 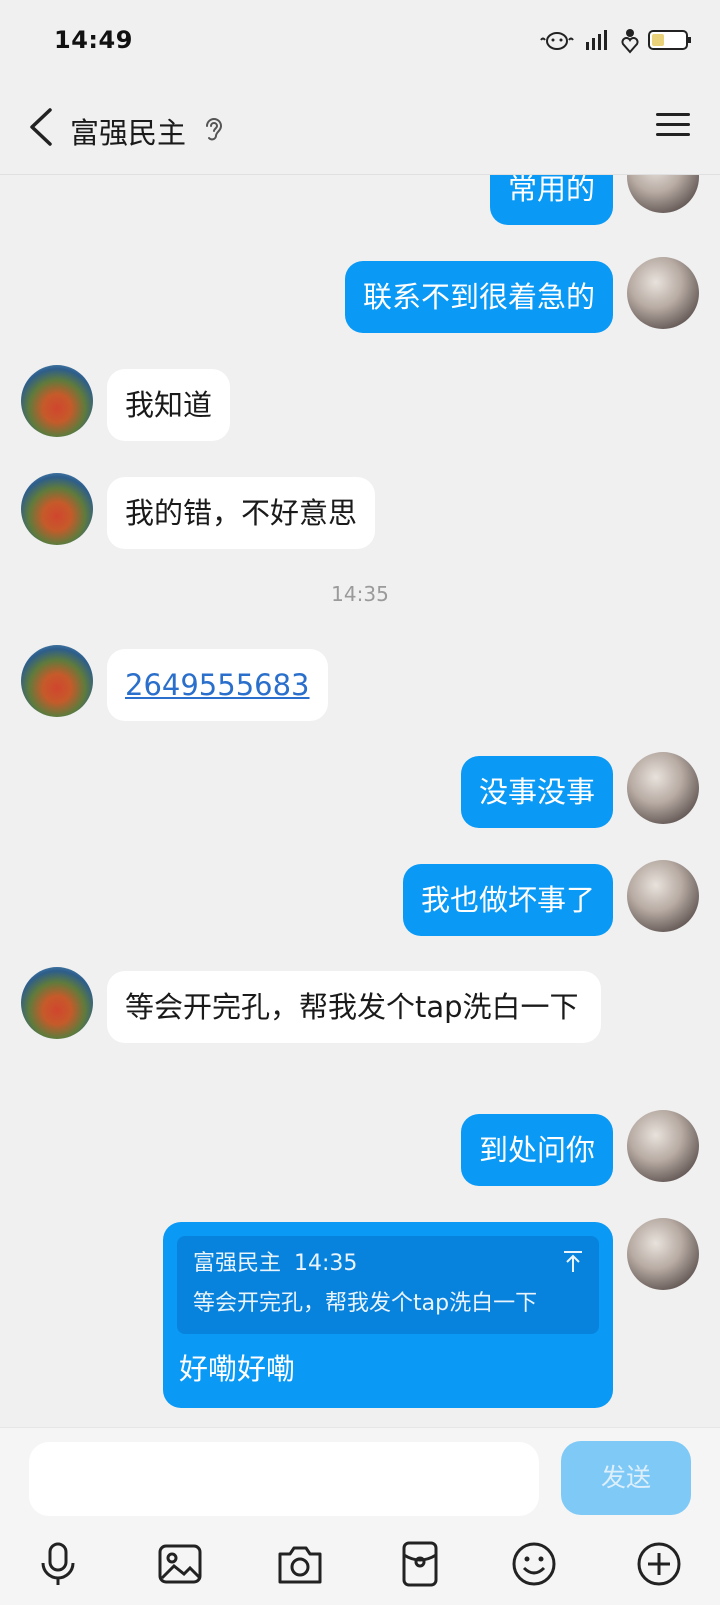 I want to click on message-bubble-self: 到处问你, so click(x=536, y=1150).